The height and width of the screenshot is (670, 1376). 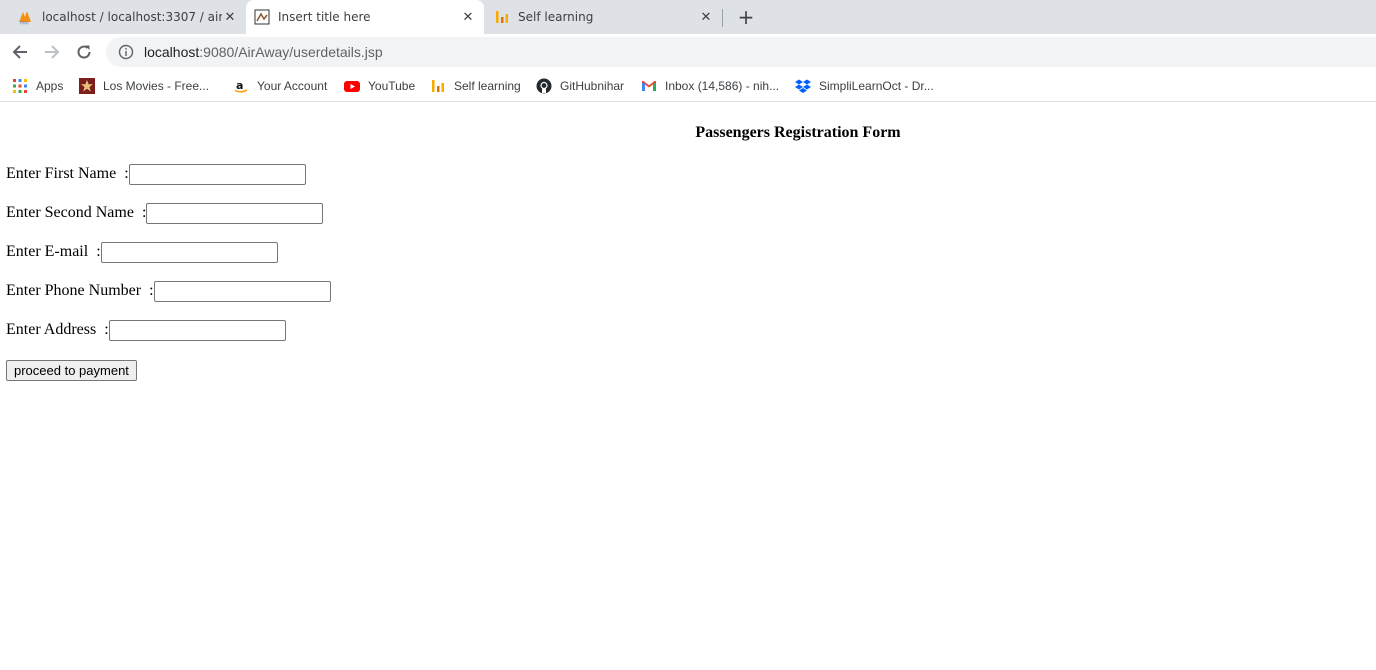 What do you see at coordinates (592, 86) in the screenshot?
I see `bookmark-label: GitHubnihar` at bounding box center [592, 86].